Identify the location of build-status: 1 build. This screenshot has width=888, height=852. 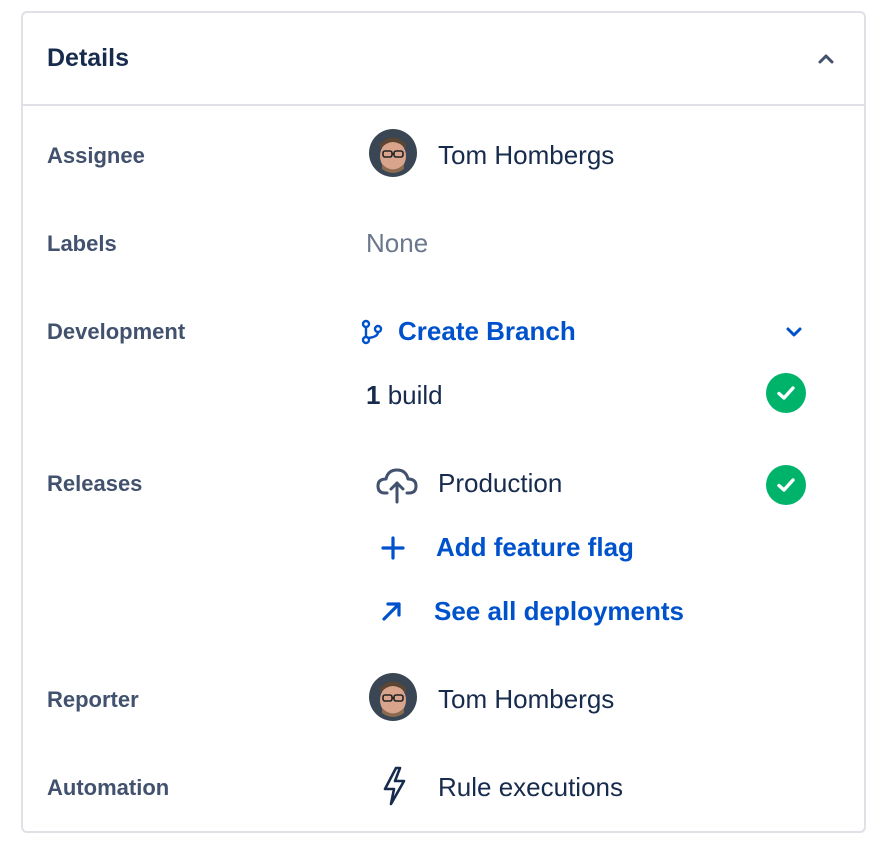
(404, 395).